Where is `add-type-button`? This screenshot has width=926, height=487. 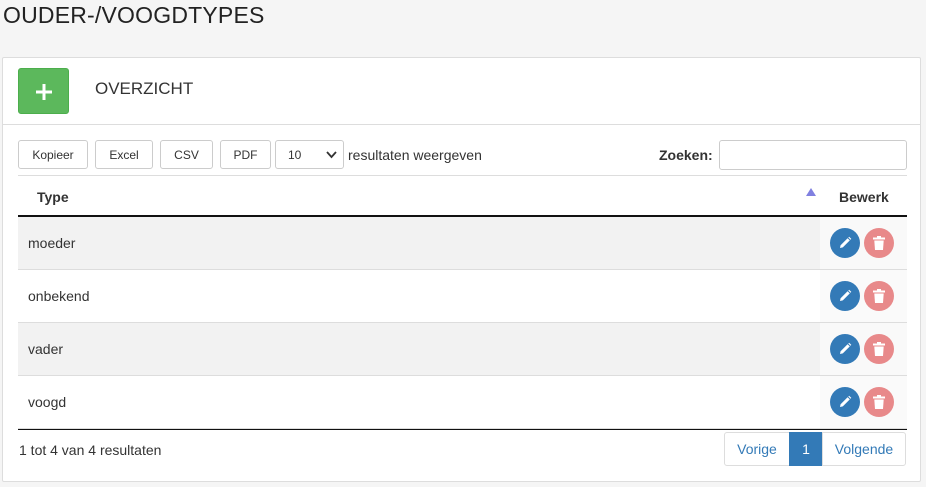
add-type-button is located at coordinates (43, 91).